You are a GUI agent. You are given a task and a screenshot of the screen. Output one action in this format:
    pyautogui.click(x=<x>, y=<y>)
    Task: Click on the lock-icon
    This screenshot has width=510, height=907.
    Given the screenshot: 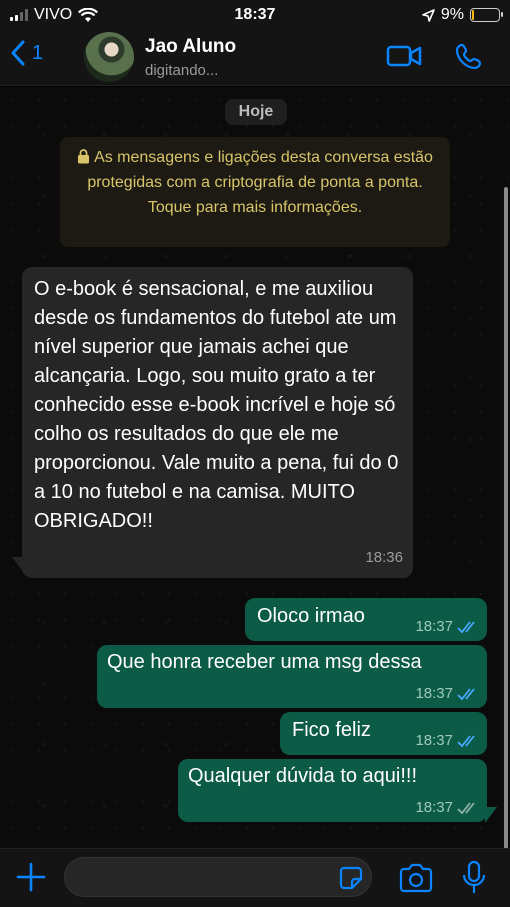 What is the action you would take?
    pyautogui.click(x=84, y=156)
    